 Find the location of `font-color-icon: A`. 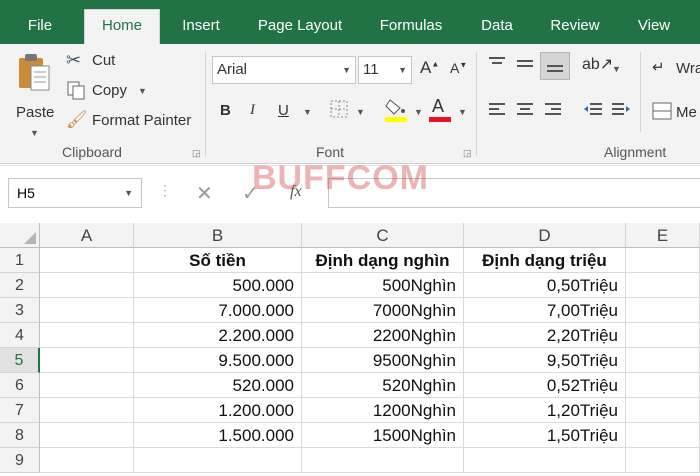

font-color-icon: A is located at coordinates (440, 110).